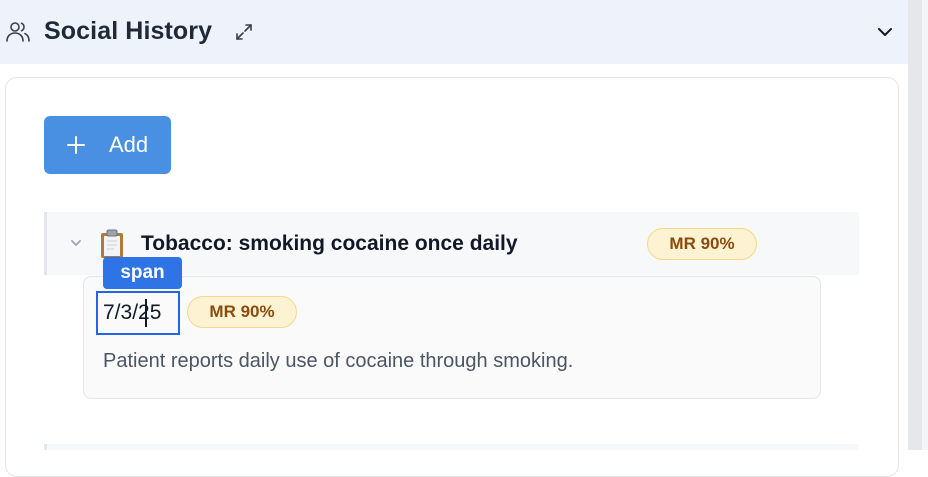  Describe the element at coordinates (702, 244) in the screenshot. I see `confidence-badge: MR 90%` at that location.